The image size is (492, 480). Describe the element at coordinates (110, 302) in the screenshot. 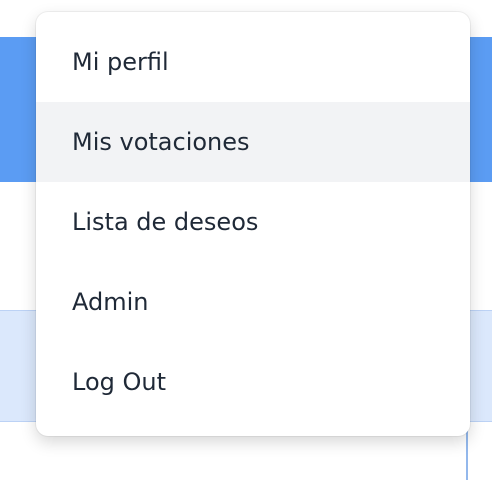

I see `menu-item-label: Admin` at that location.